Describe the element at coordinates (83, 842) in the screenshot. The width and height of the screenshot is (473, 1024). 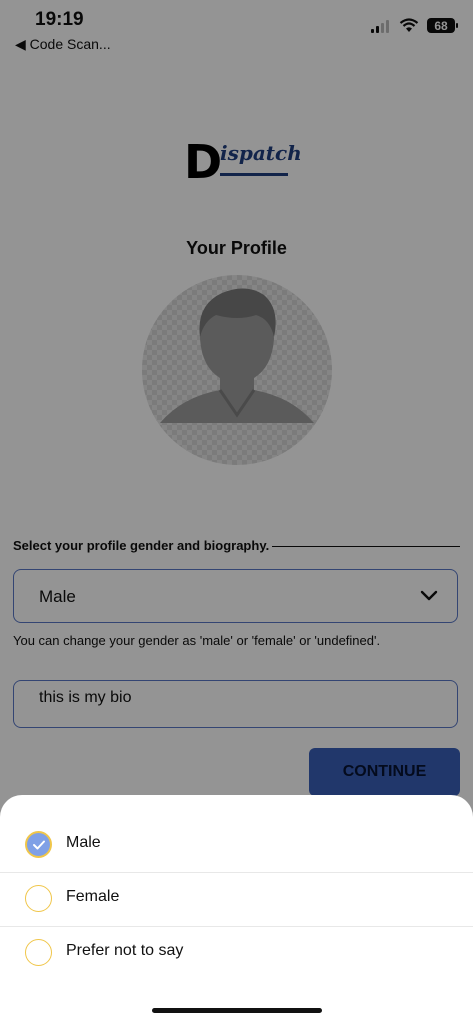
I see `option-label: Male` at that location.